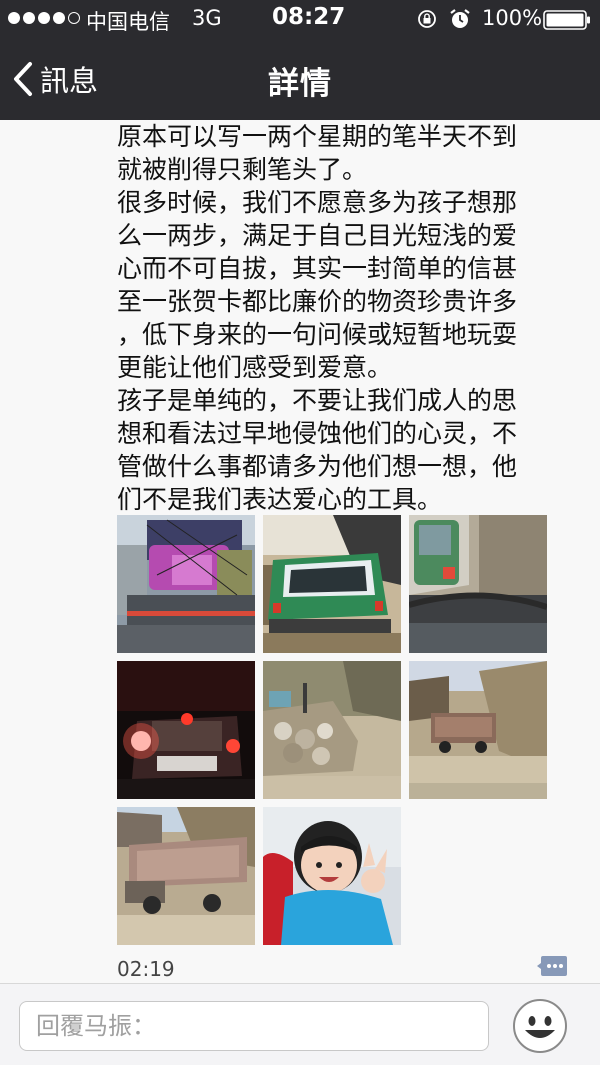  What do you see at coordinates (317, 334) in the screenshot?
I see `post-text-line: ，低下身来的一句问候或短暂地玩耍` at bounding box center [317, 334].